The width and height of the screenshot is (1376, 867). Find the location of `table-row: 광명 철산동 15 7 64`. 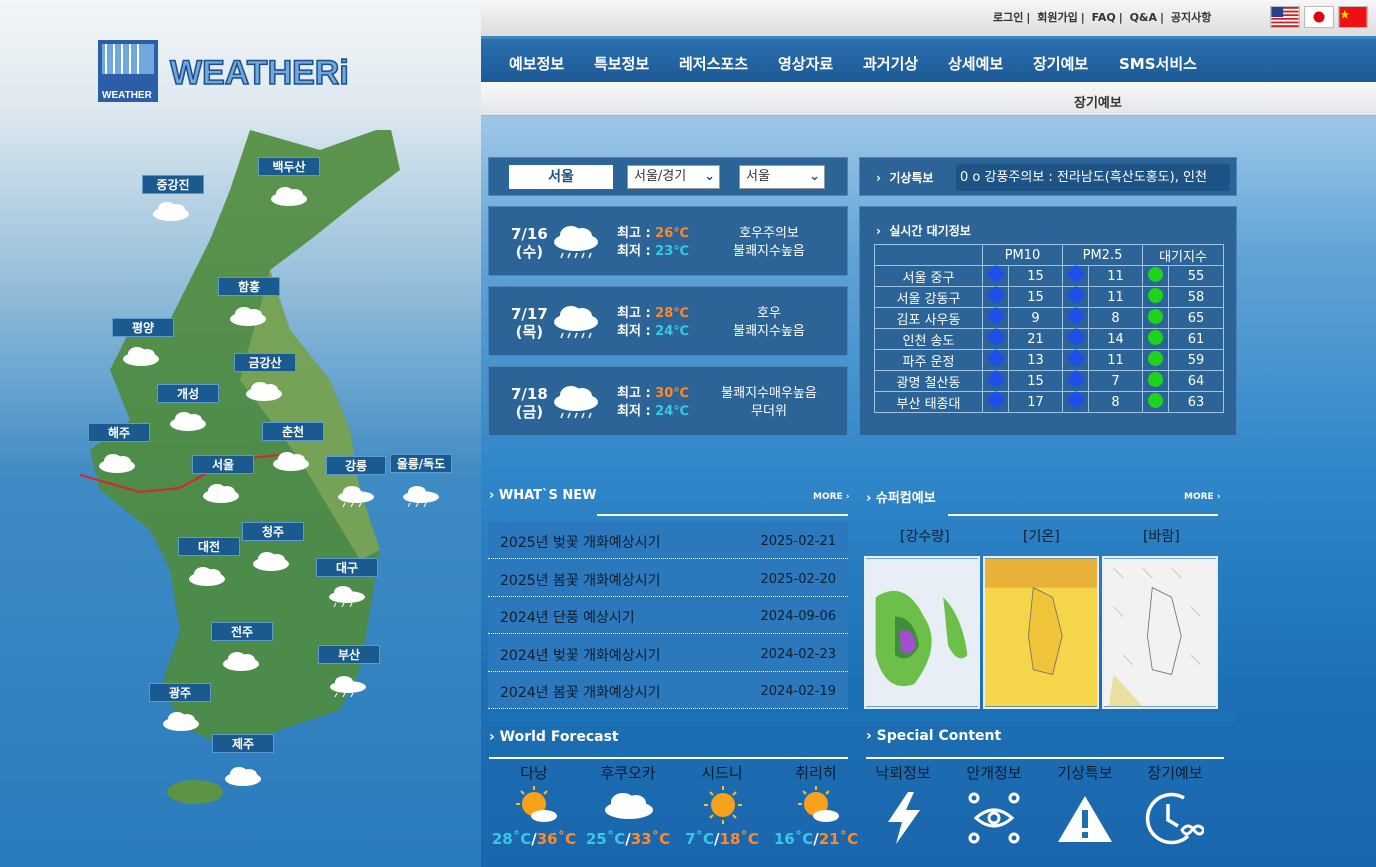

table-row: 광명 철산동 15 7 64 is located at coordinates (1049, 380).